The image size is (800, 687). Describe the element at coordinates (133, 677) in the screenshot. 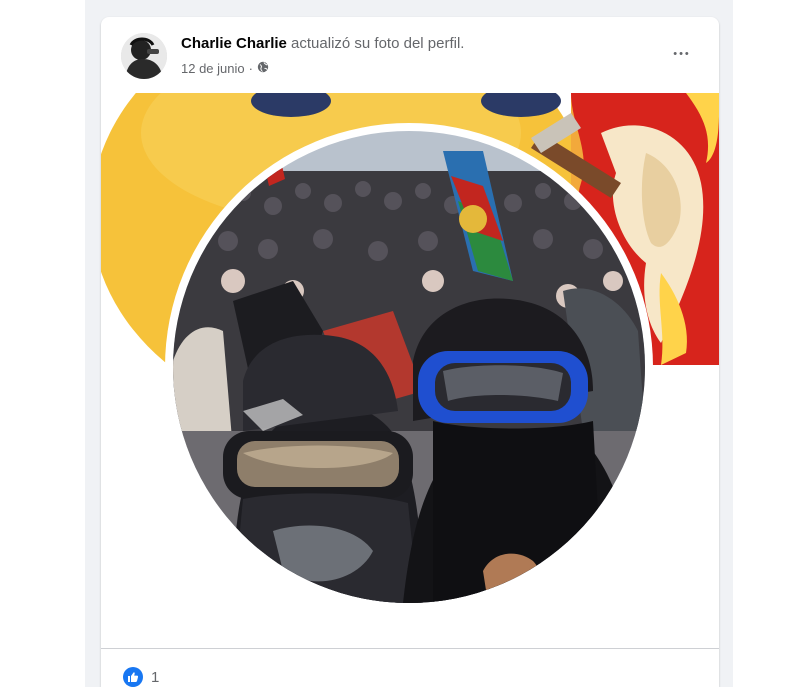

I see `like-icon` at that location.